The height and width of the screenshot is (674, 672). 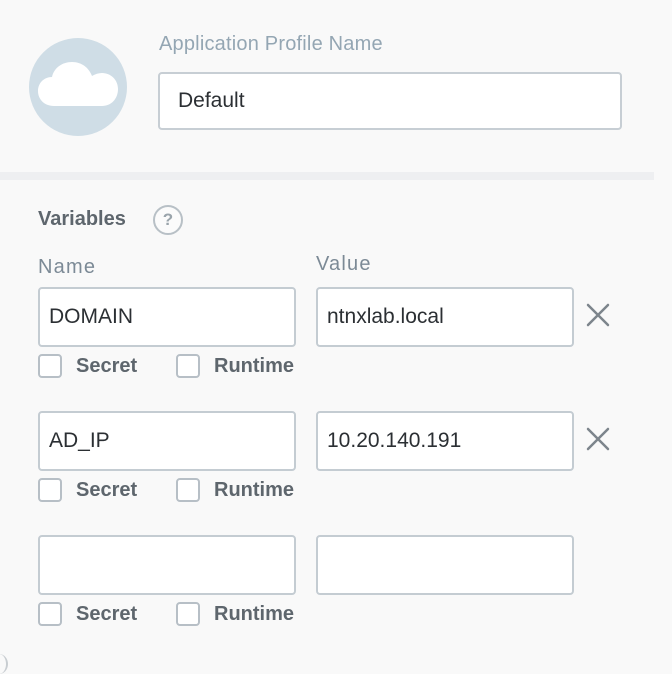 I want to click on cloud-icon, so click(x=78, y=84).